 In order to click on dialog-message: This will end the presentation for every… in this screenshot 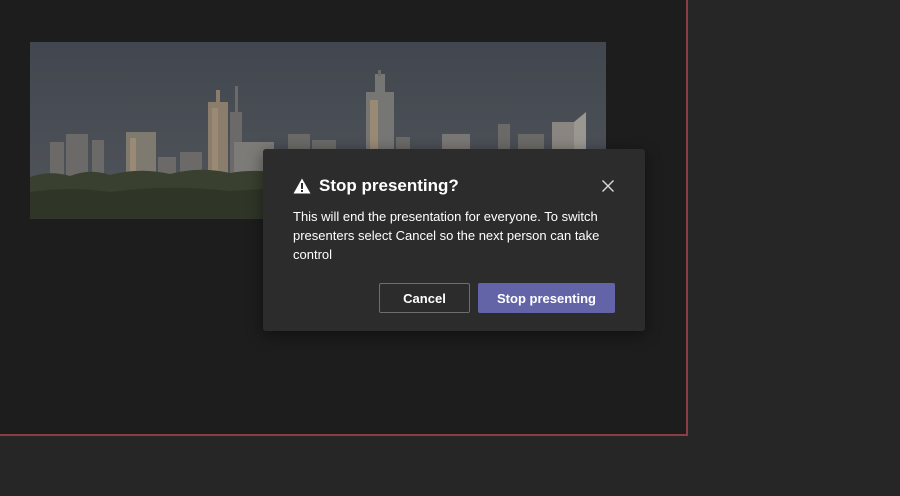, I will do `click(446, 235)`.